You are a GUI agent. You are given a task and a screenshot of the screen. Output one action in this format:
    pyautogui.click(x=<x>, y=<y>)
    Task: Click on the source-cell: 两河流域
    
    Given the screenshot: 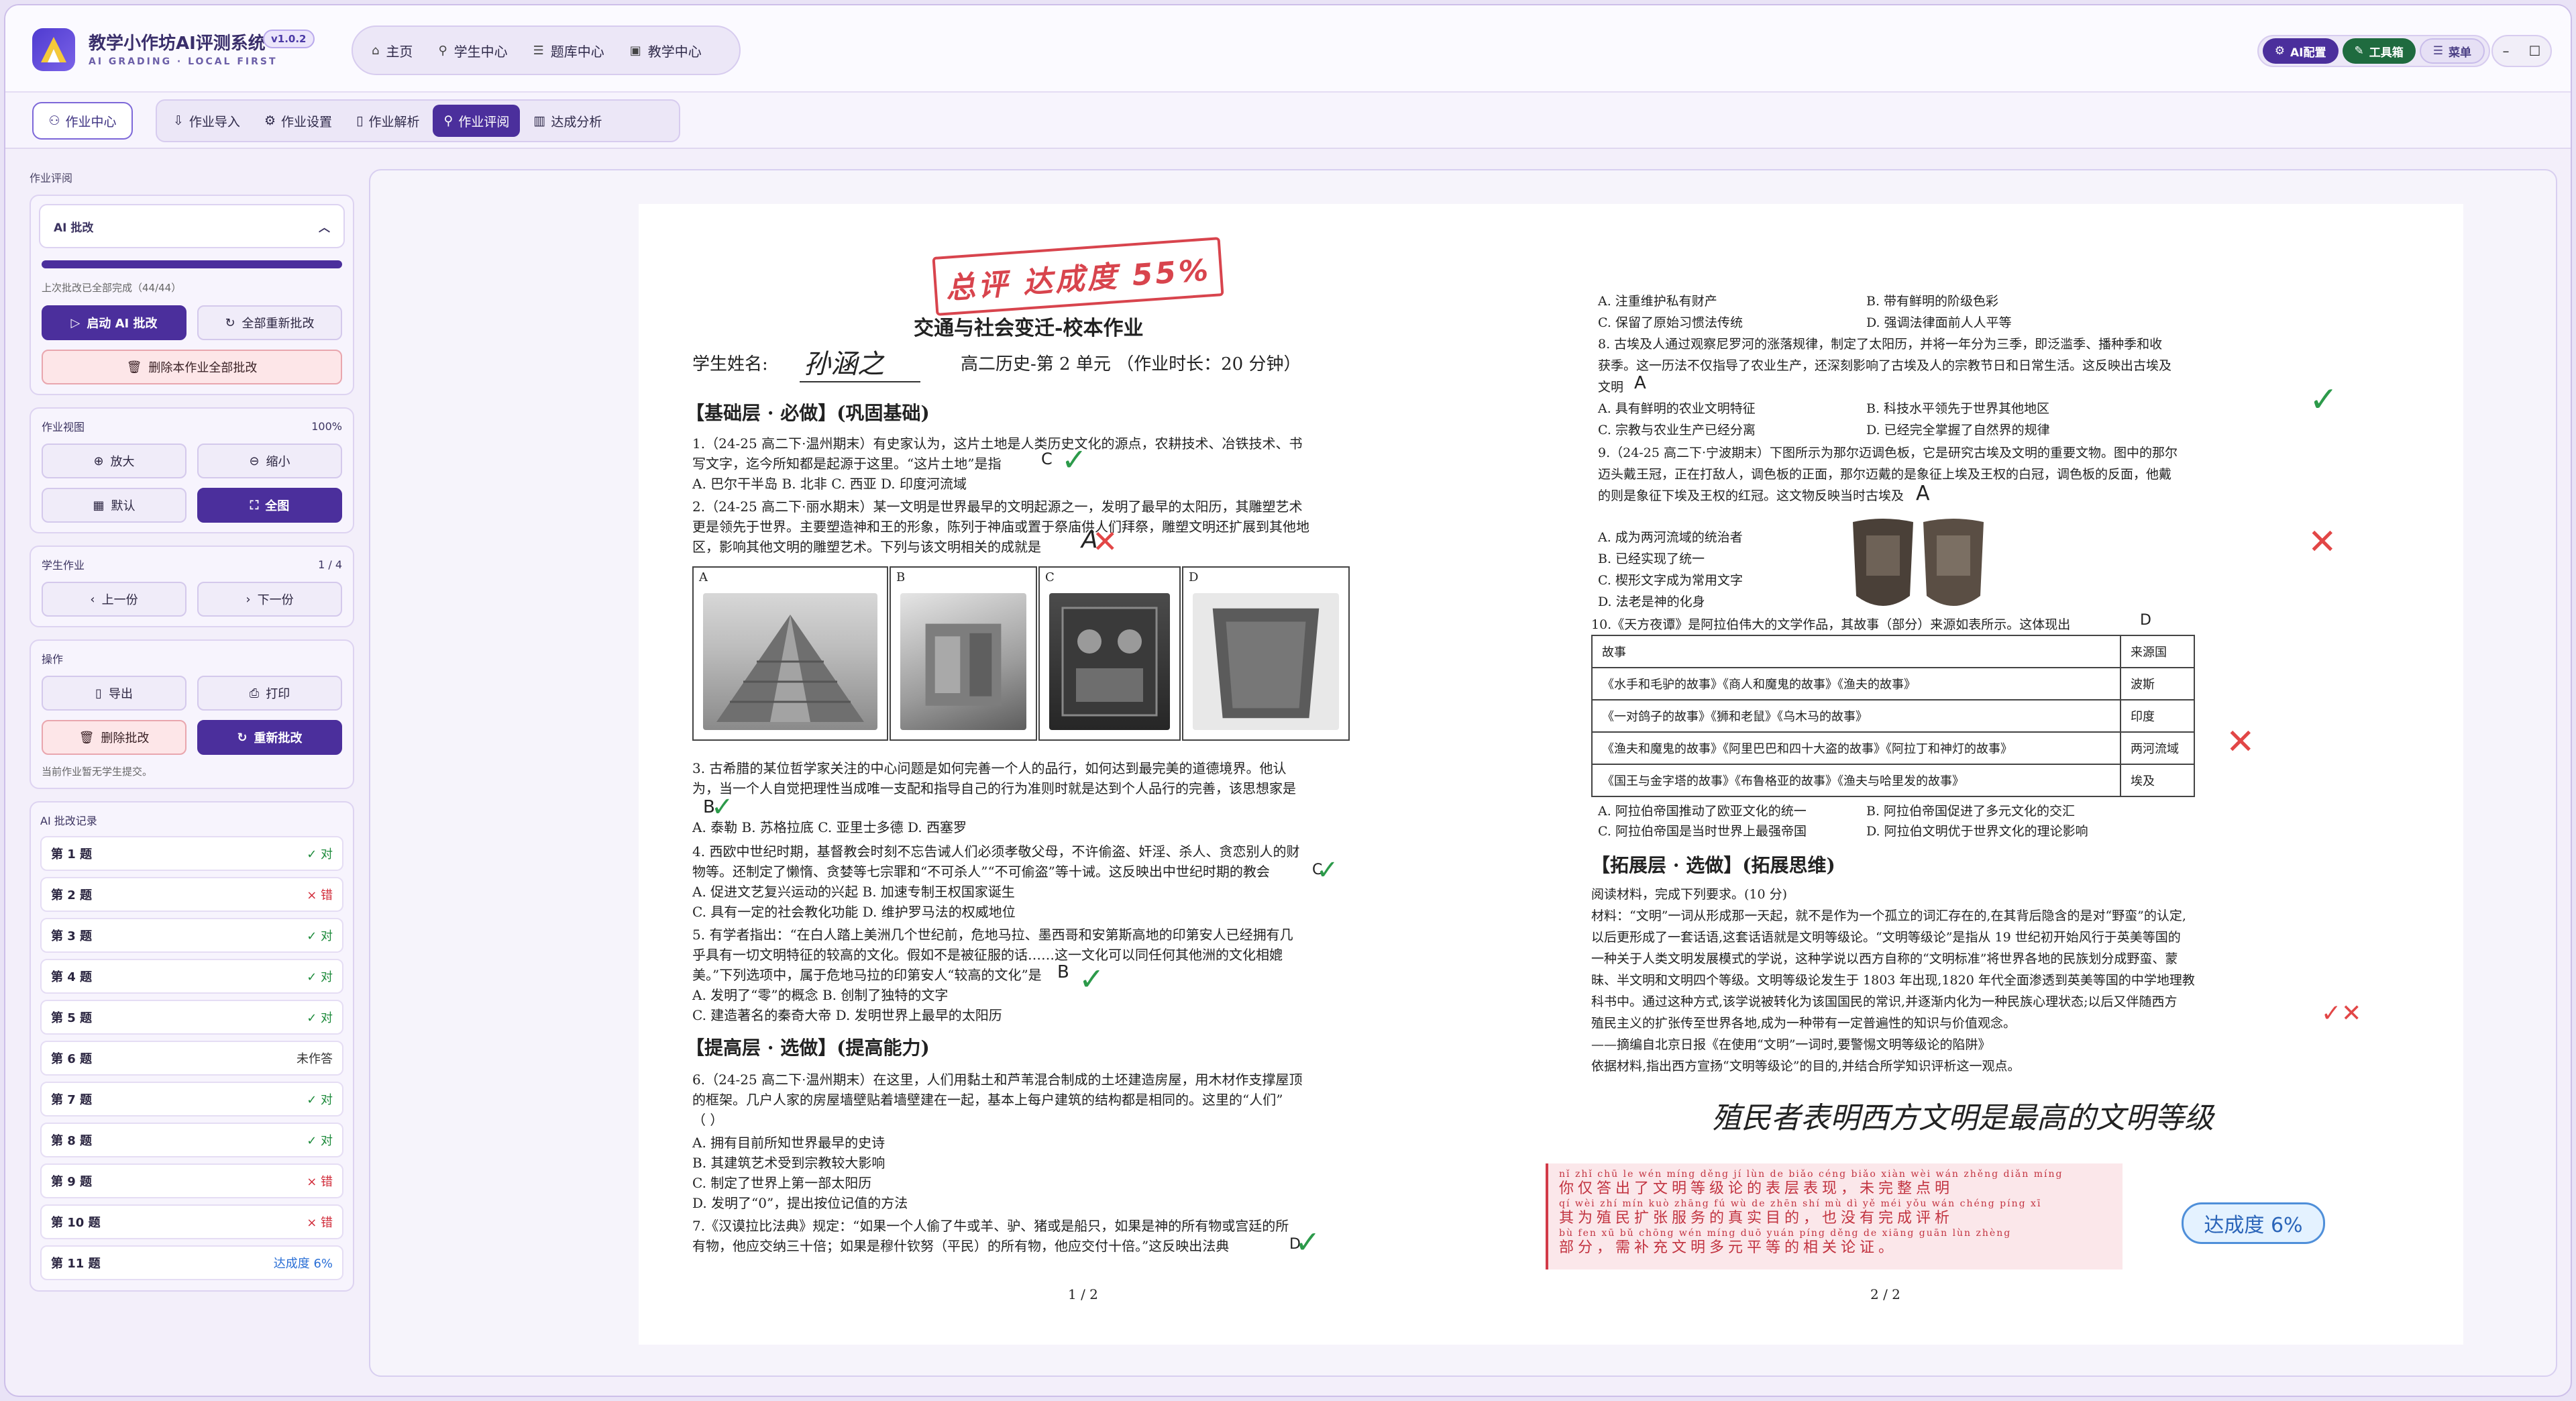 What is the action you would take?
    pyautogui.click(x=2157, y=748)
    